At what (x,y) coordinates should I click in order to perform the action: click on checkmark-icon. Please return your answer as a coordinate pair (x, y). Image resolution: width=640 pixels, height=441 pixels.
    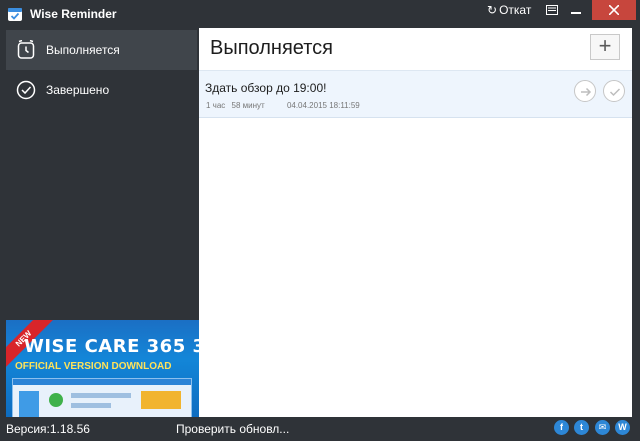
    Looking at the image, I should click on (615, 92).